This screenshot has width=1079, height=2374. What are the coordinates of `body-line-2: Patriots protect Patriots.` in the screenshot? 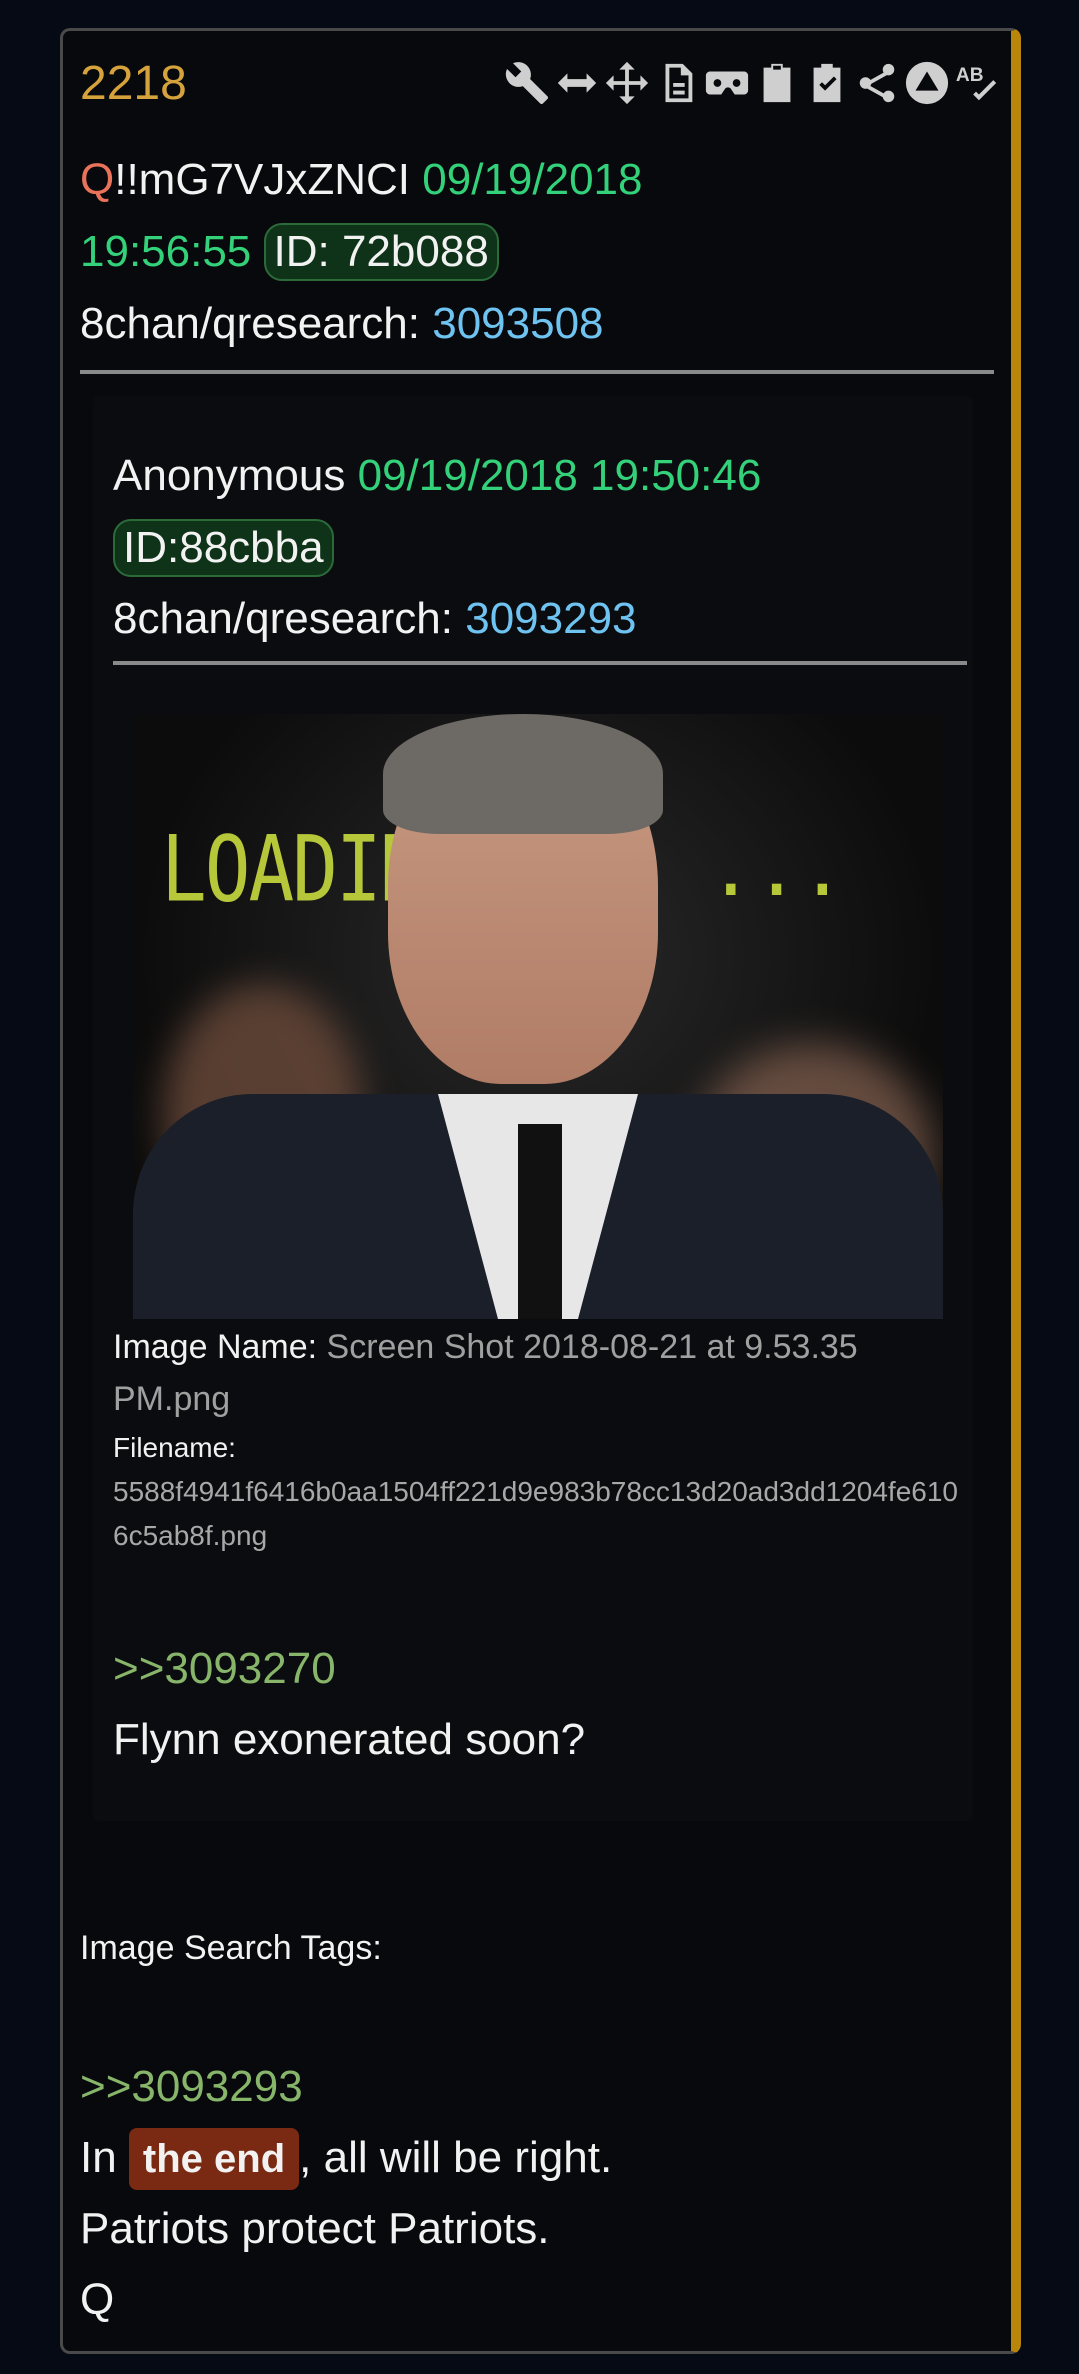 It's located at (315, 2228).